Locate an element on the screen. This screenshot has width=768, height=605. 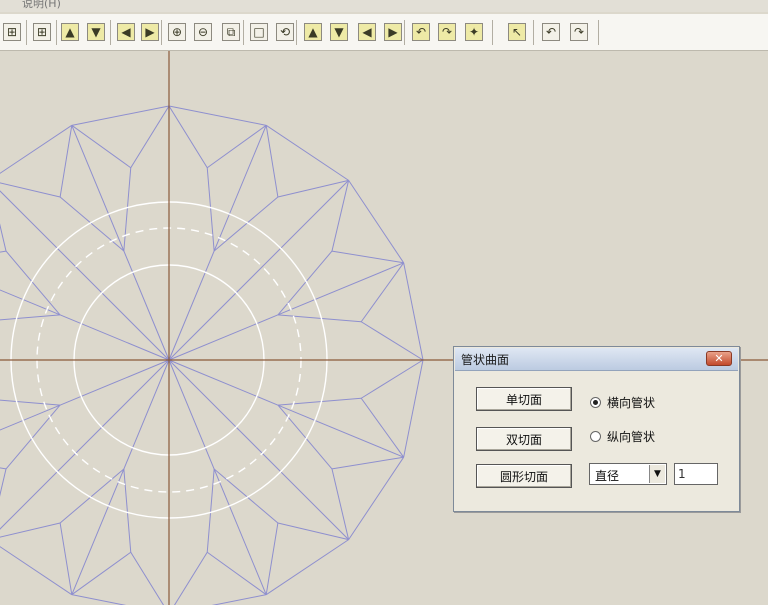
tilt-down-icon: ▼ is located at coordinates (339, 32).